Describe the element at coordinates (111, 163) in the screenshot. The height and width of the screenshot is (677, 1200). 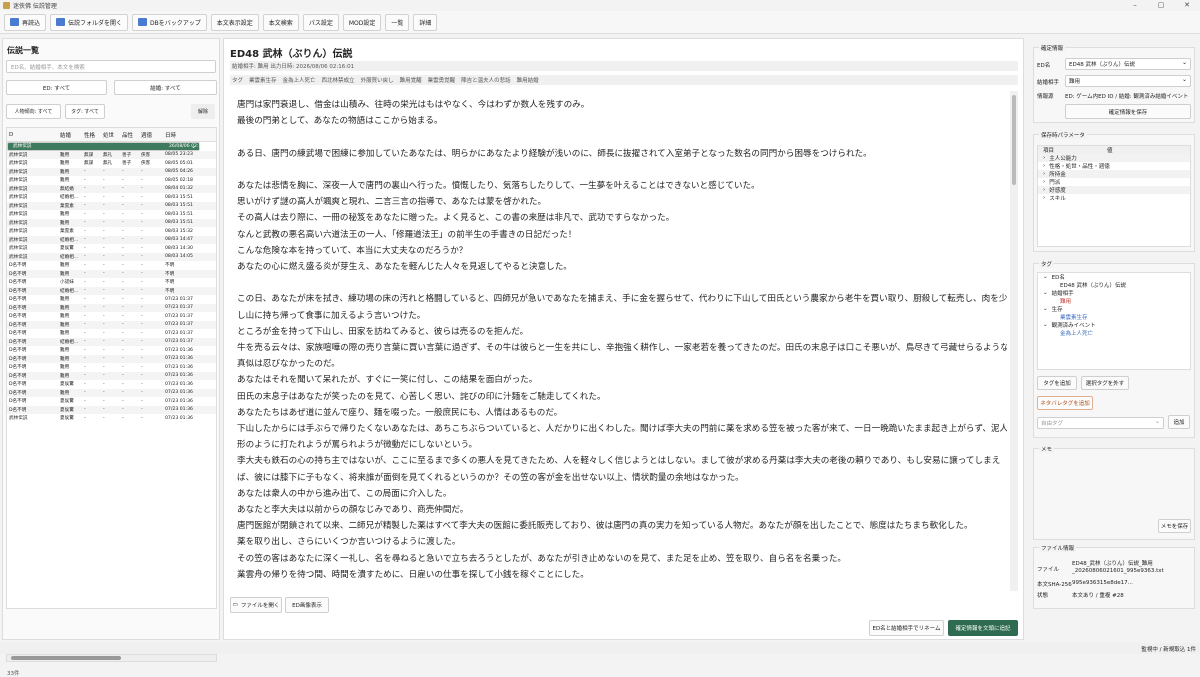
I see `table-row: 武林伝説 難用 無謀 無礼 善子 侠客 08/05 05:01` at that location.